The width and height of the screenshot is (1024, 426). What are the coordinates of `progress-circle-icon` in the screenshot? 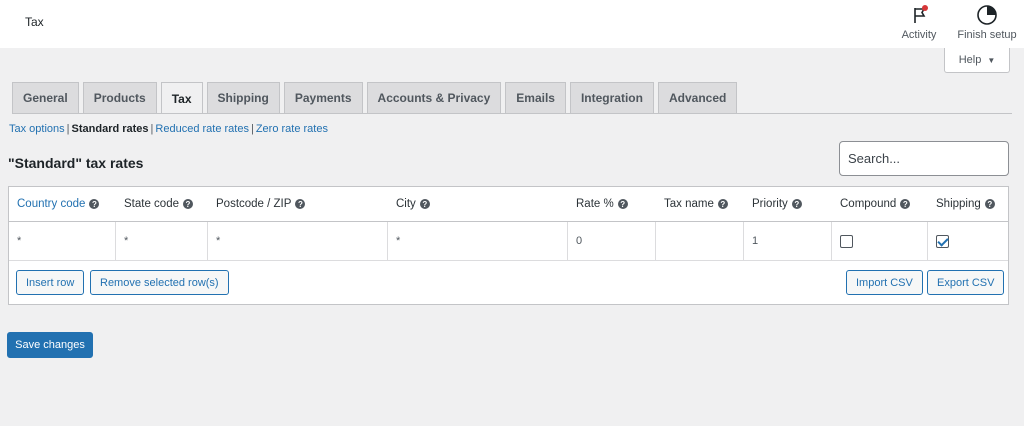 It's located at (987, 15).